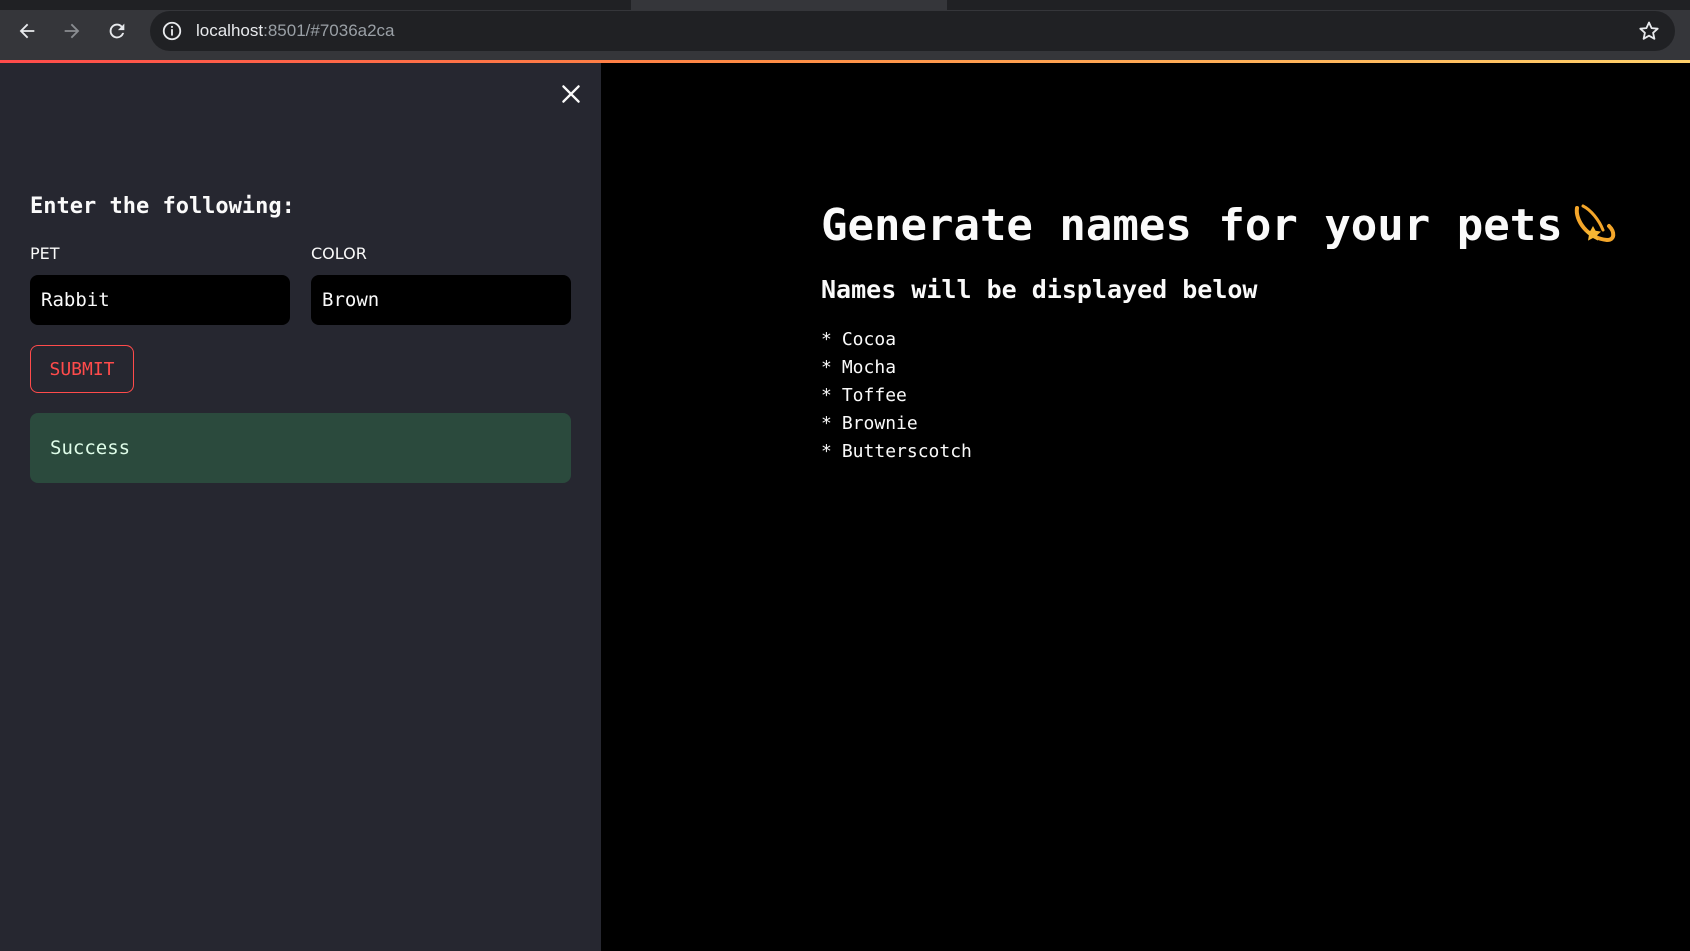 The image size is (1690, 951). I want to click on success-alert: Success, so click(300, 448).